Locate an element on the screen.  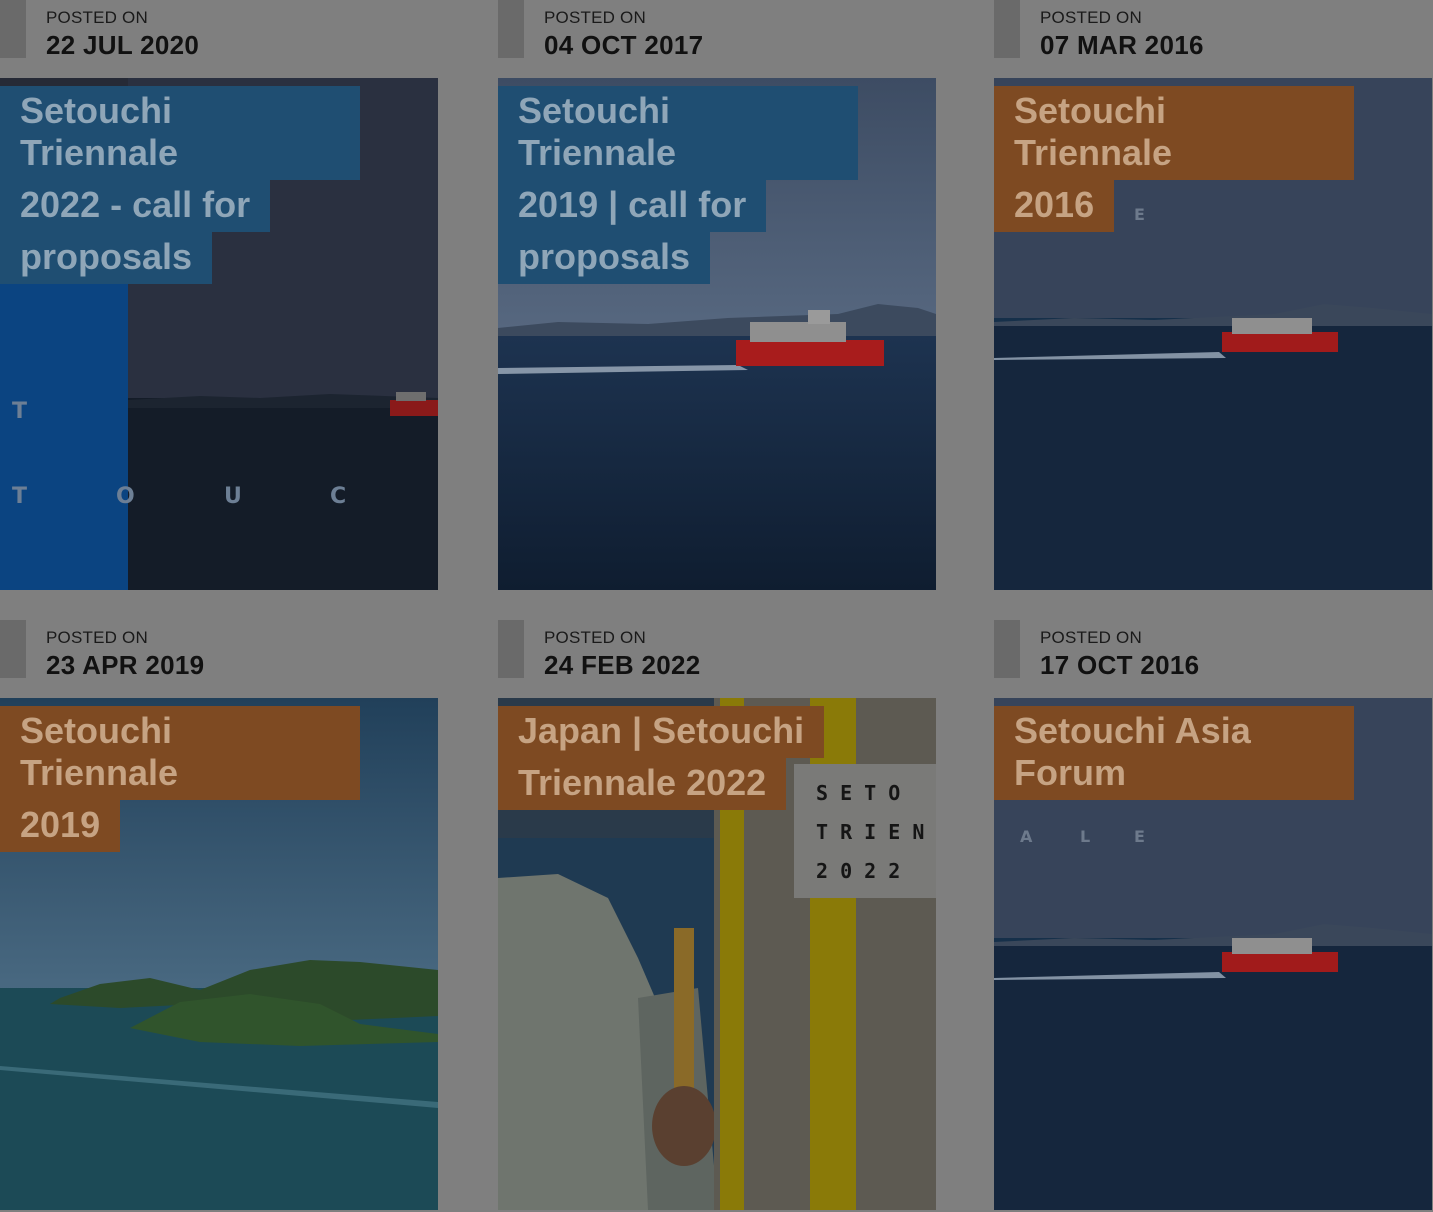
post-date: 24 FEB 2022 is located at coordinates (622, 665).